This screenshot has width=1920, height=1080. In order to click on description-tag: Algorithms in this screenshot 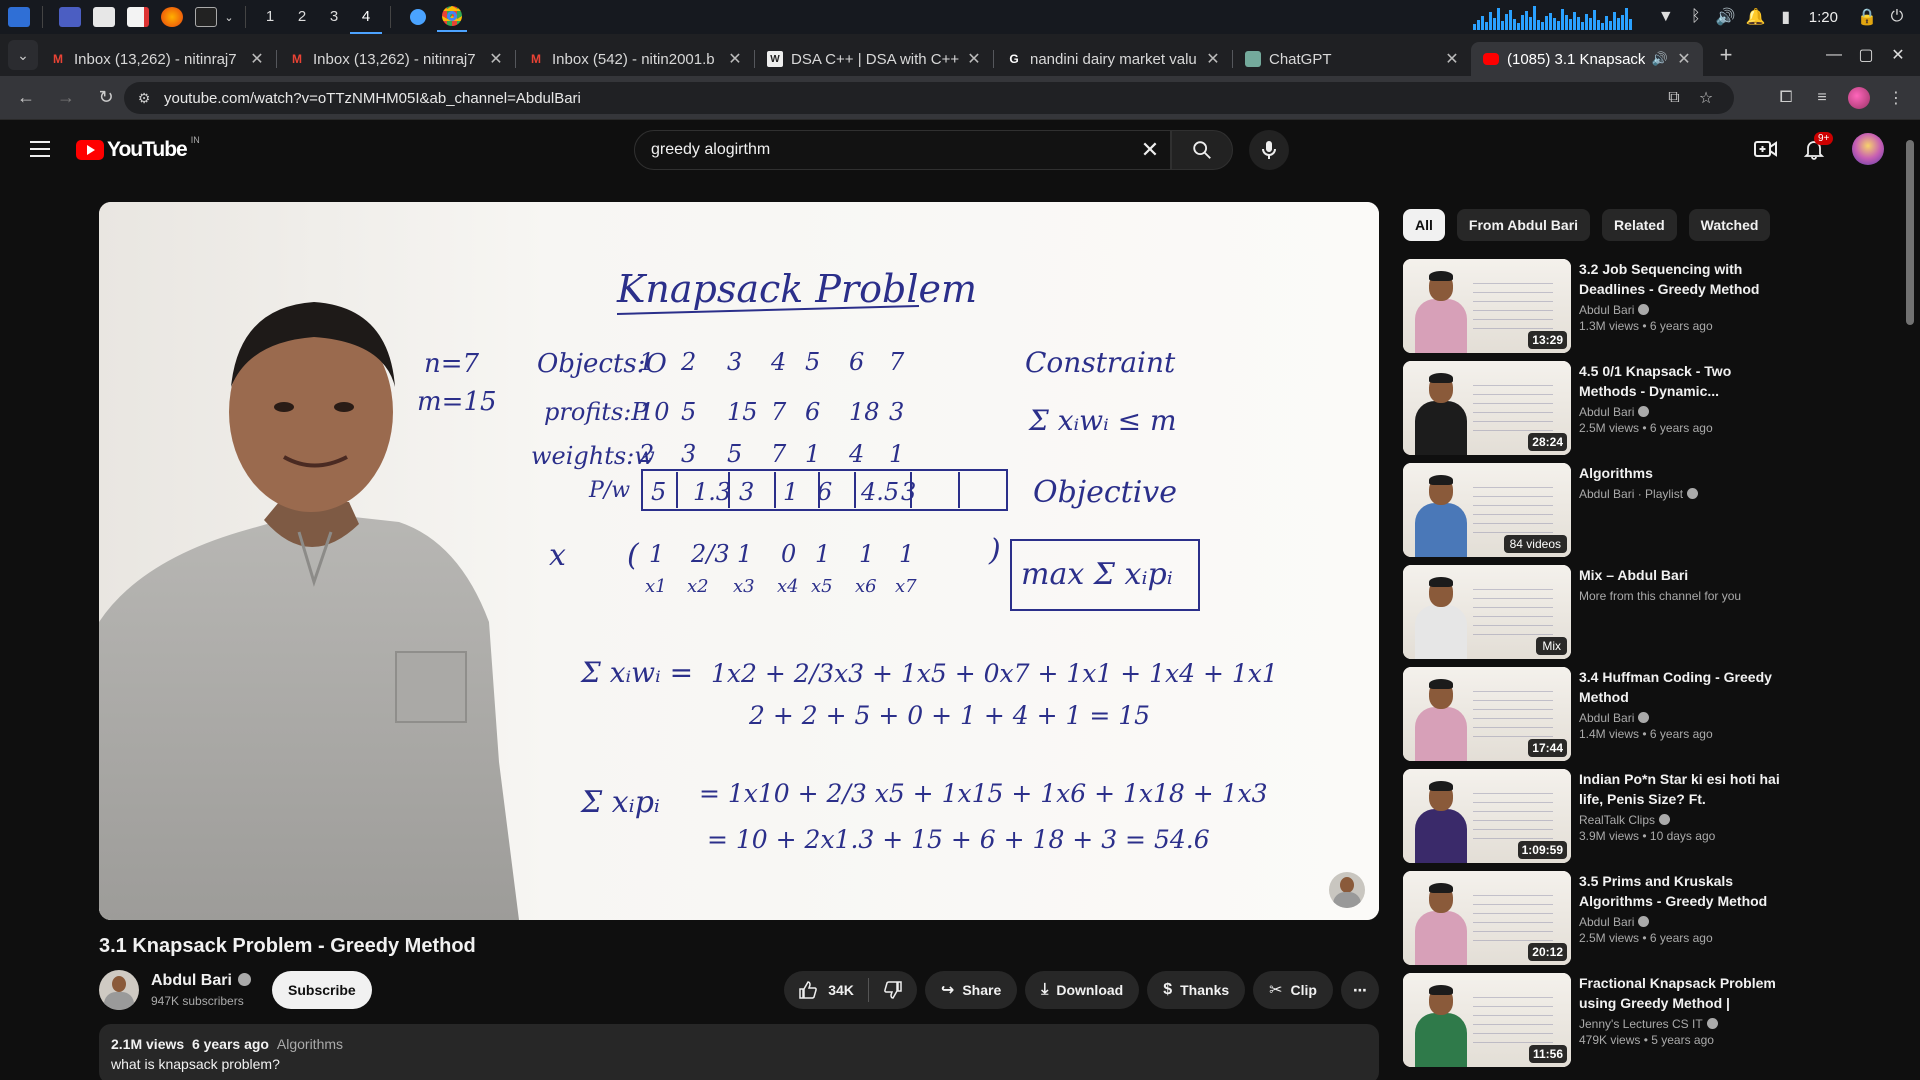, I will do `click(310, 1044)`.